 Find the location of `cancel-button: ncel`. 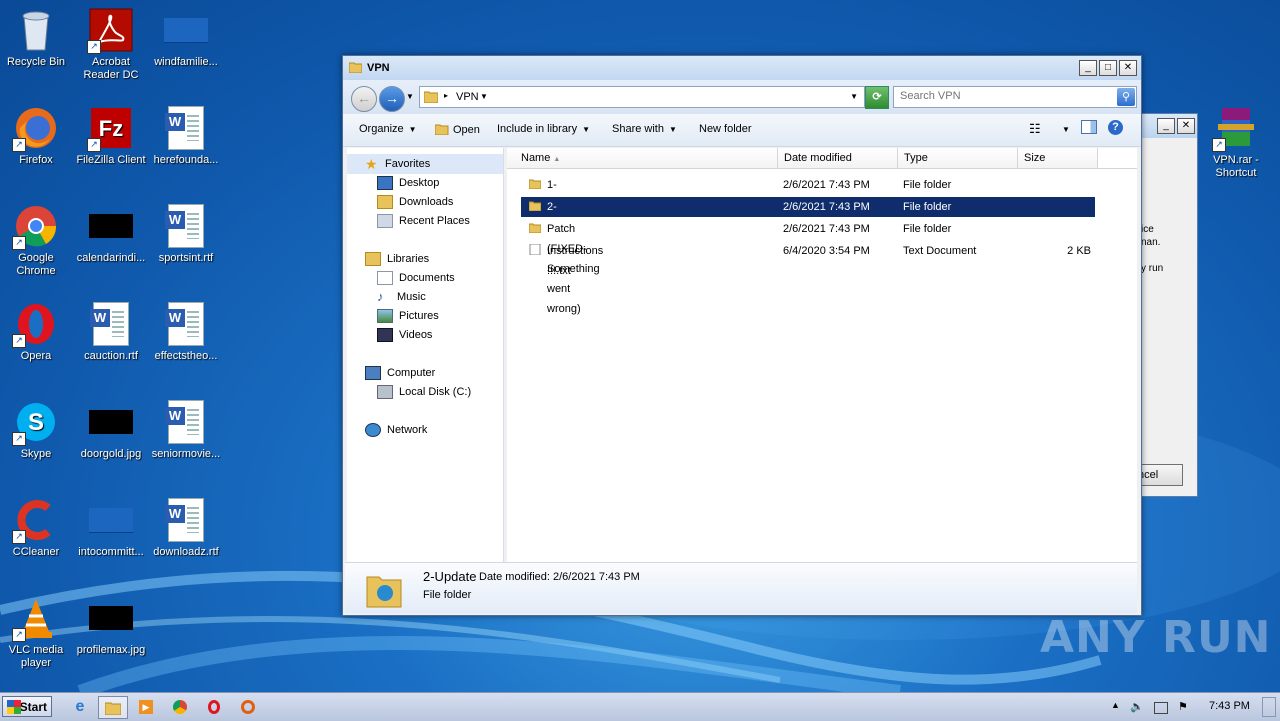

cancel-button: ncel is located at coordinates (1160, 475).